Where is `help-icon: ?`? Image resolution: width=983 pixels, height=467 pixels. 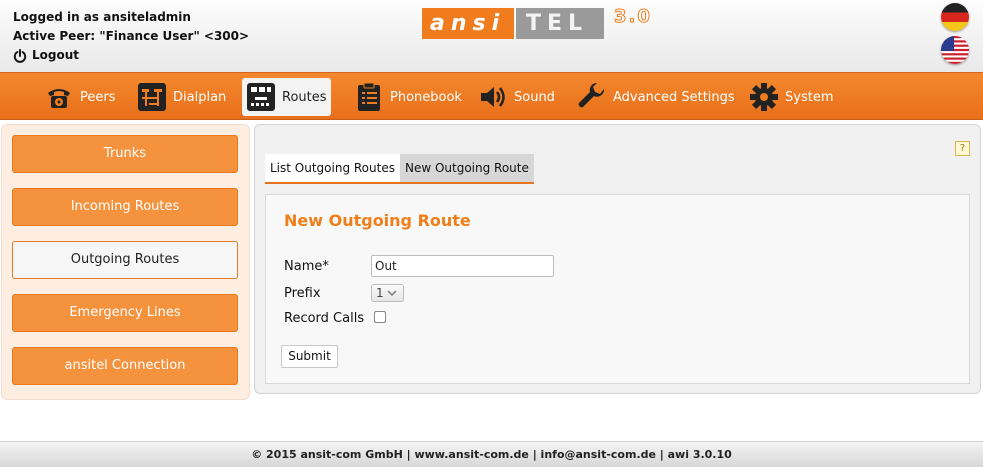 help-icon: ? is located at coordinates (962, 148).